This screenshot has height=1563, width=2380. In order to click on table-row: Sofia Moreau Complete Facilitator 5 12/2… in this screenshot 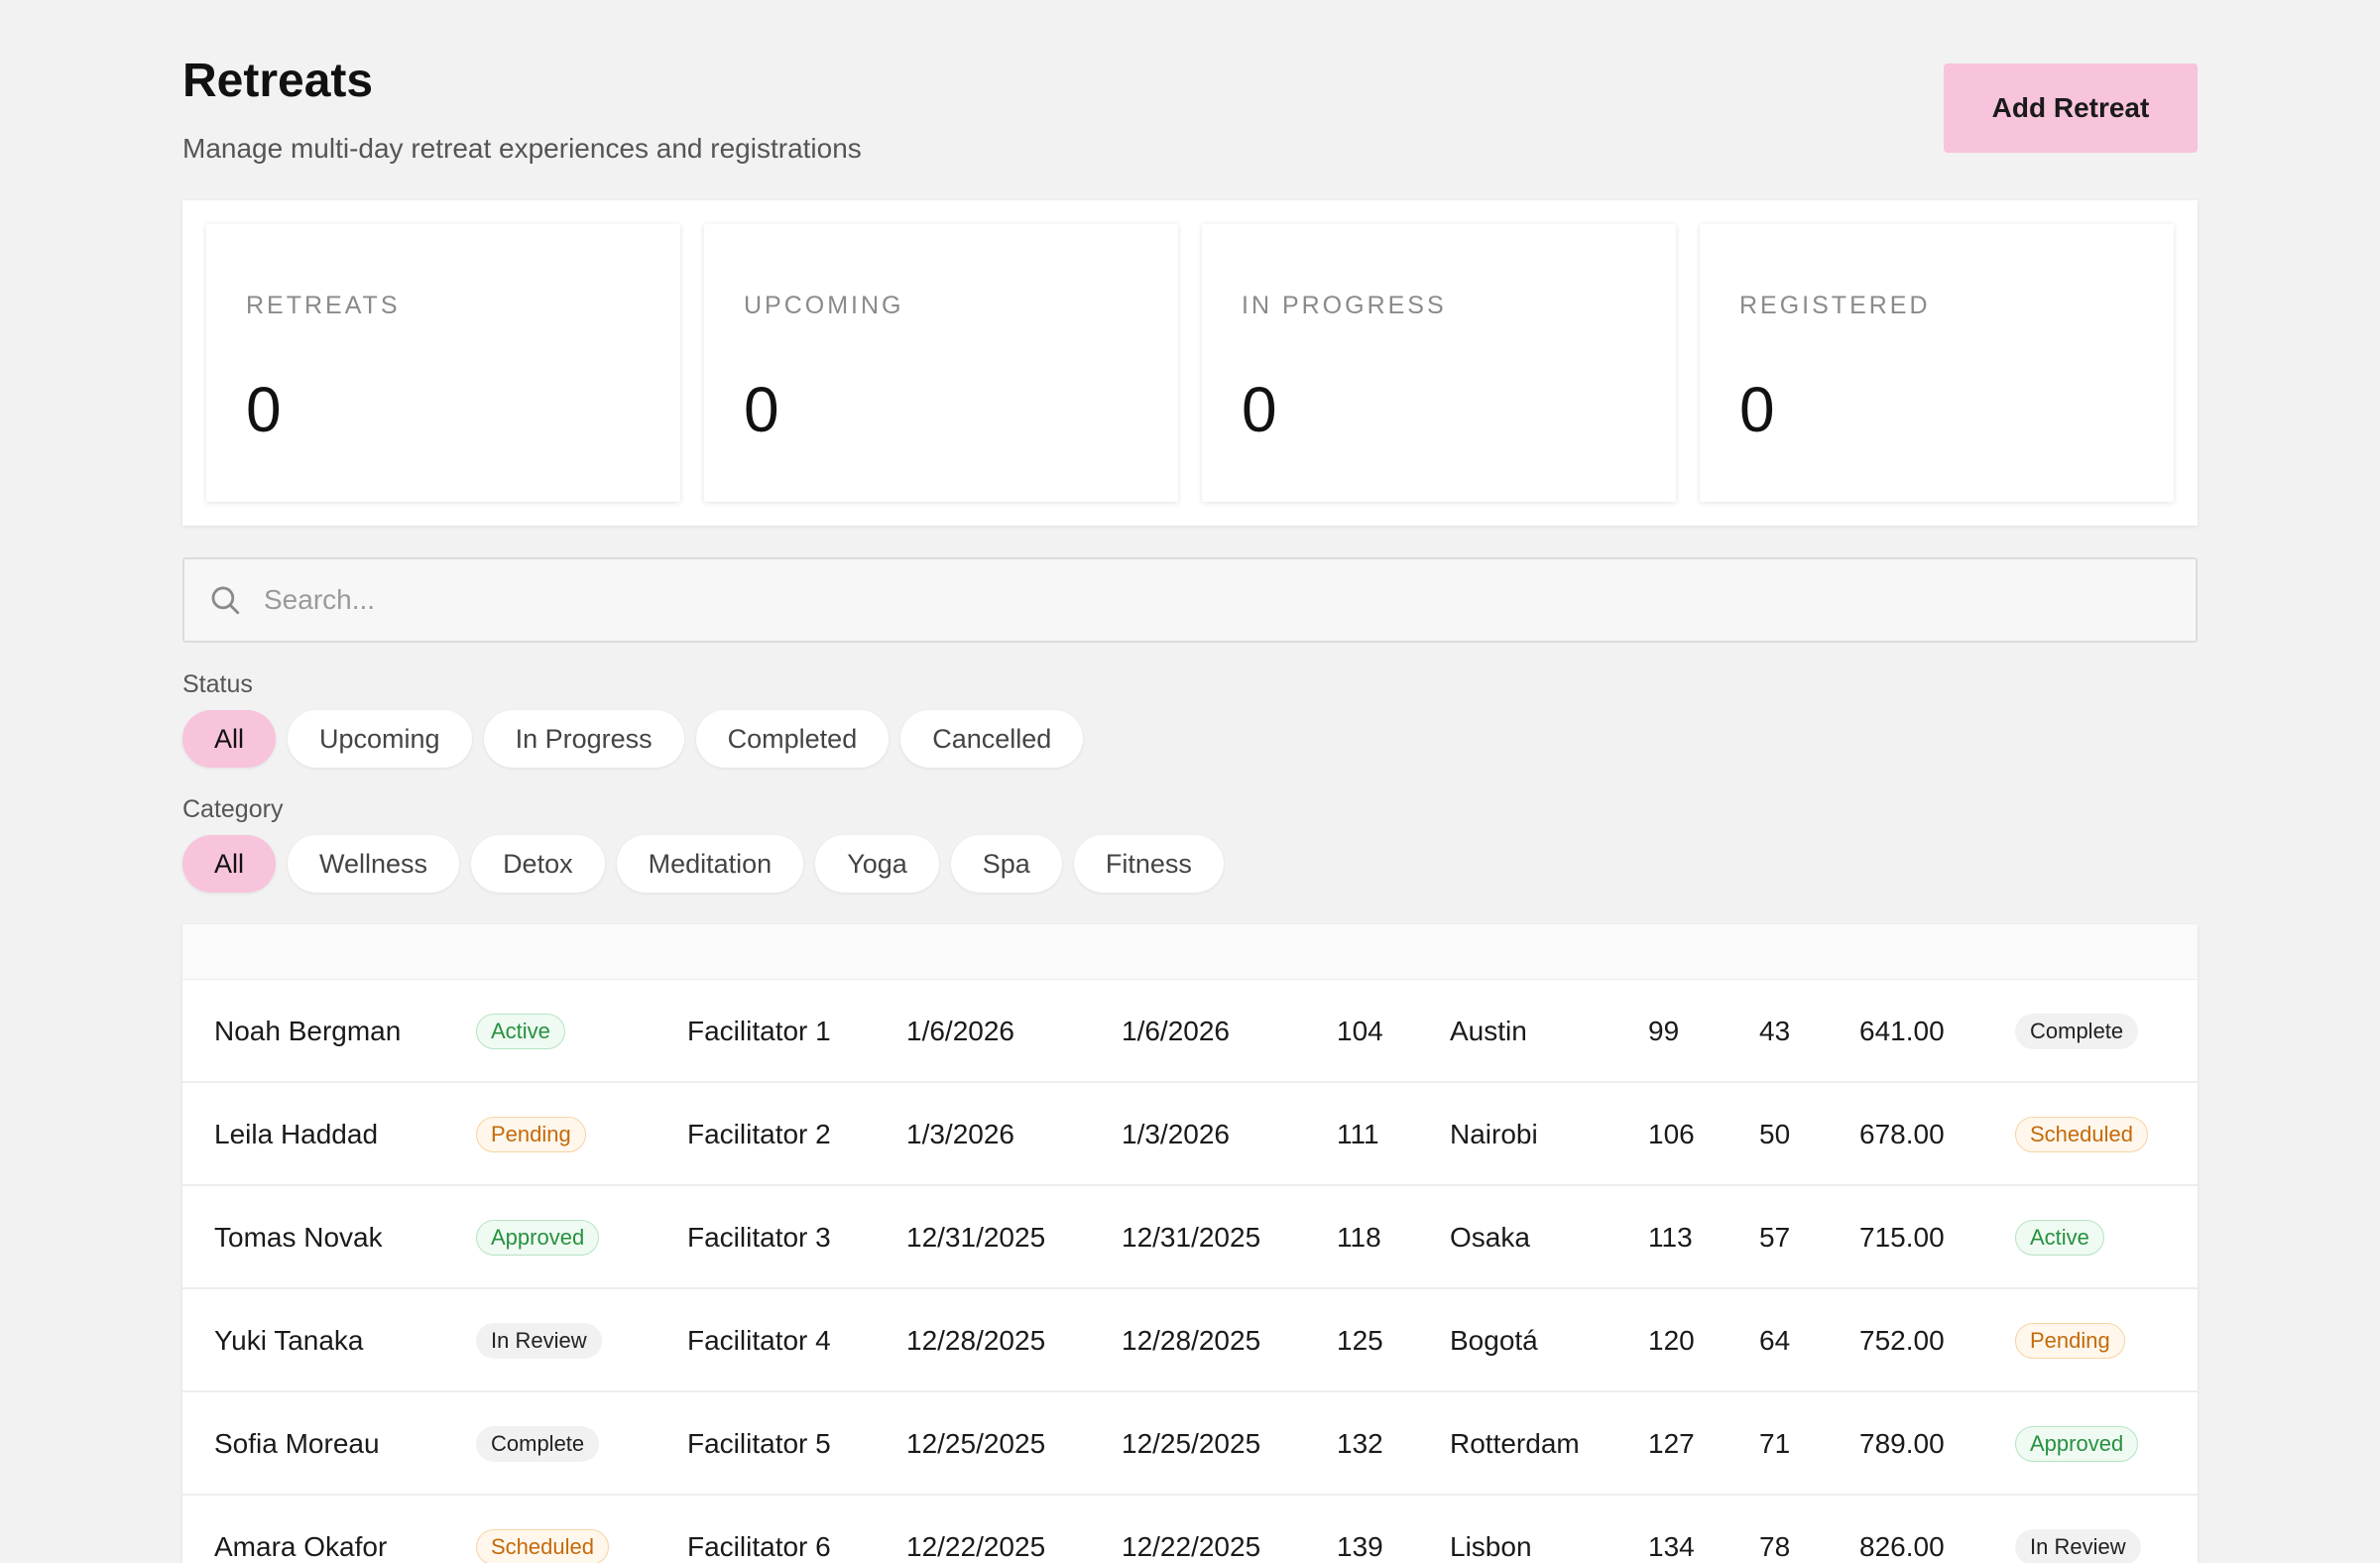, I will do `click(1190, 1444)`.